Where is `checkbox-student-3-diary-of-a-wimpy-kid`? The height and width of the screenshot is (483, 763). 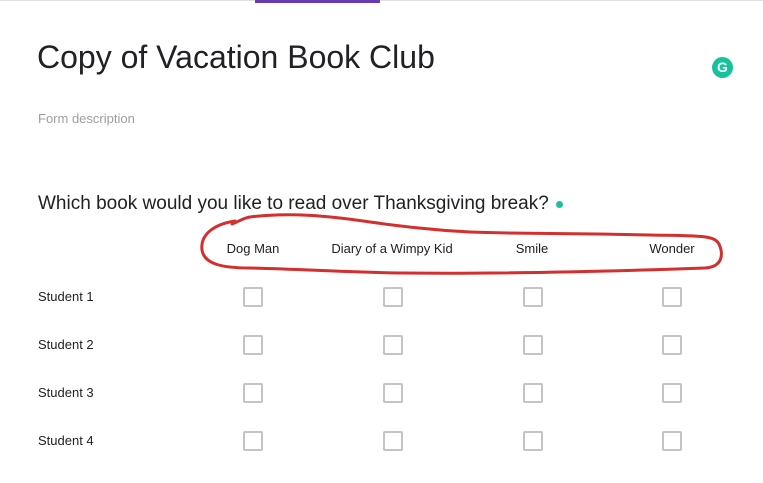
checkbox-student-3-diary-of-a-wimpy-kid is located at coordinates (393, 393).